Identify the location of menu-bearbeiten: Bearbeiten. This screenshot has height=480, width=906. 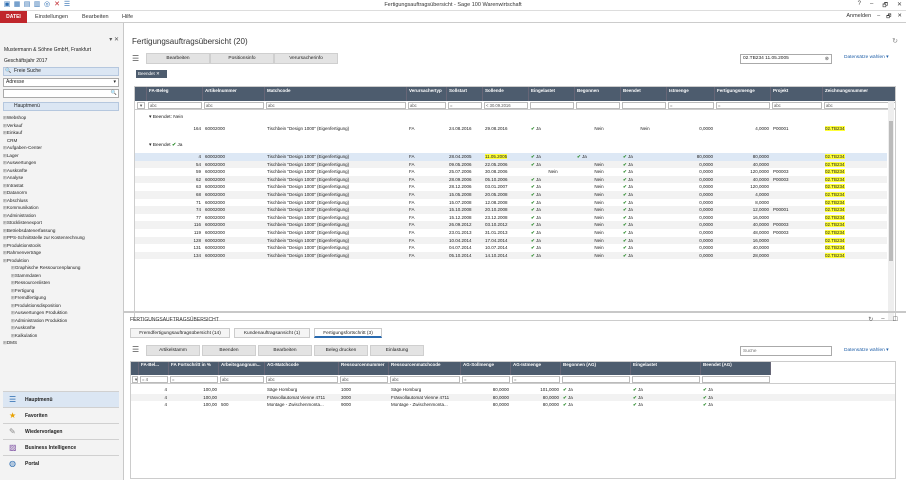
(95, 17).